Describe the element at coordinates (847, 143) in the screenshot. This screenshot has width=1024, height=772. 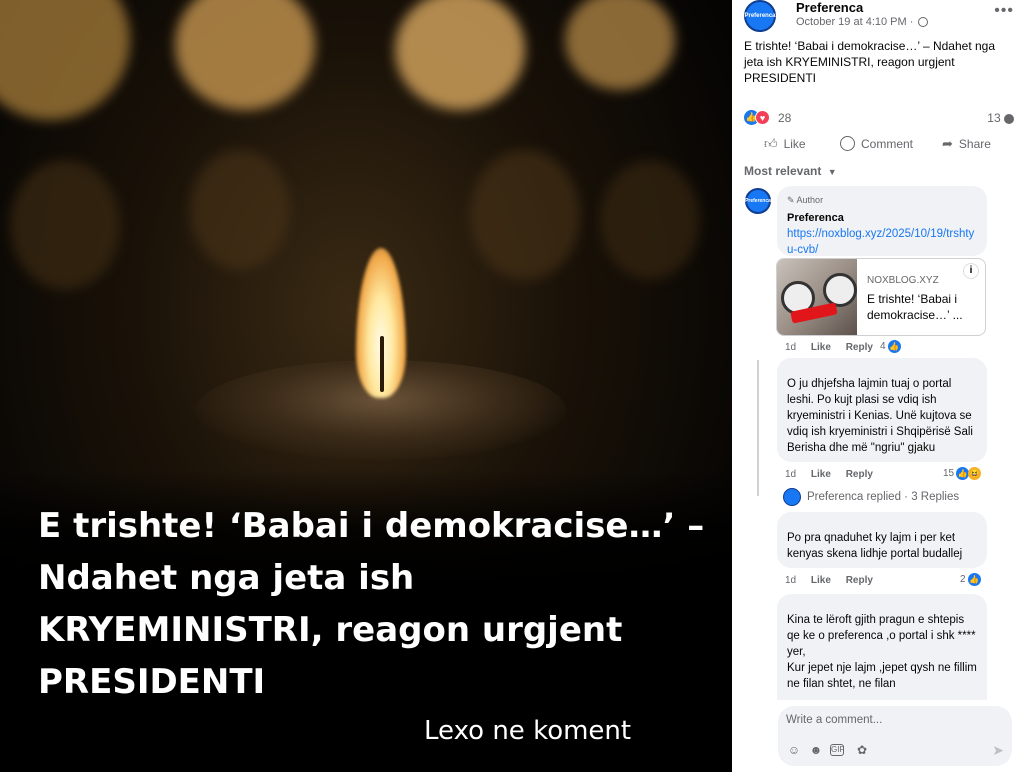
I see `comment-icon` at that location.